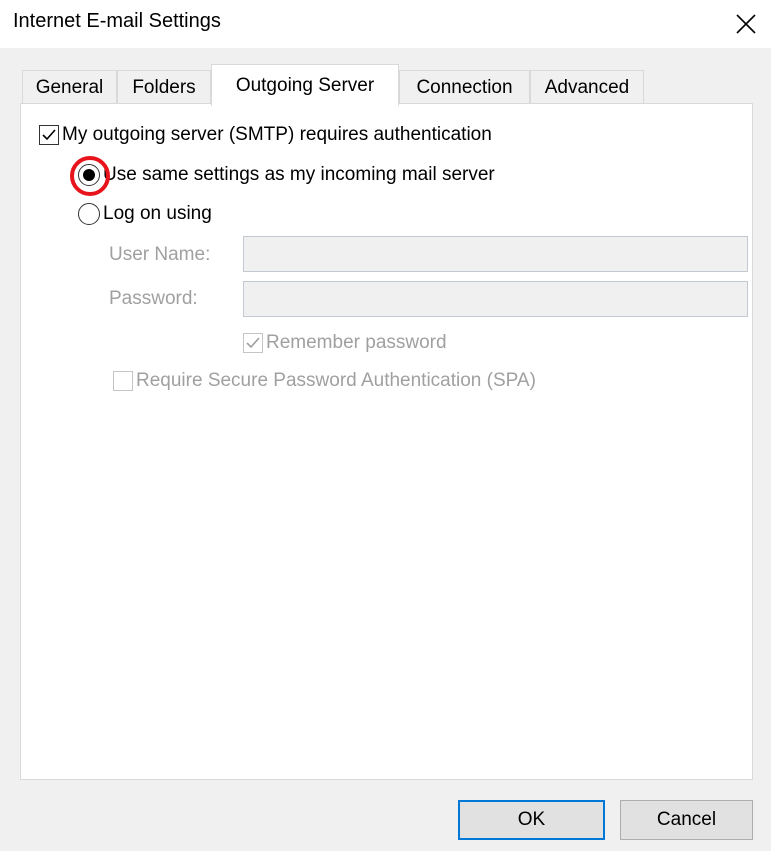 The width and height of the screenshot is (771, 851). I want to click on tab-connection: Connection, so click(464, 87).